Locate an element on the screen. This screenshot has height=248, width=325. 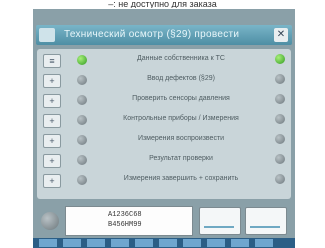
window-title: Технический осмотр (§29) провести is located at coordinates (152, 34).